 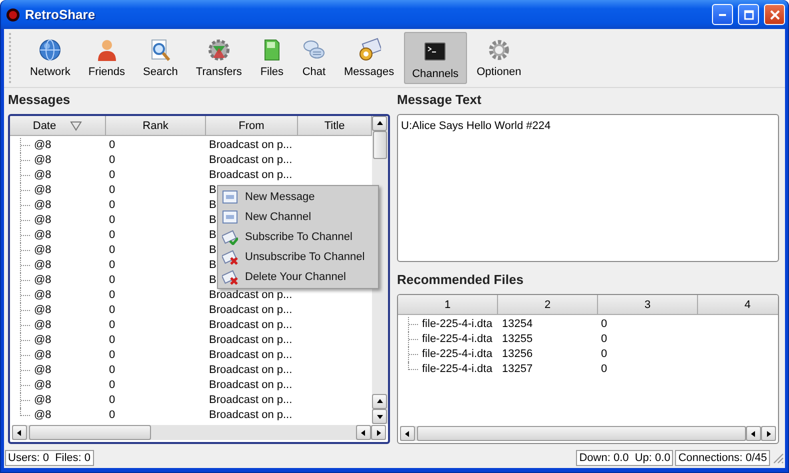 What do you see at coordinates (435, 58) in the screenshot?
I see `toolbar-button: Channels` at bounding box center [435, 58].